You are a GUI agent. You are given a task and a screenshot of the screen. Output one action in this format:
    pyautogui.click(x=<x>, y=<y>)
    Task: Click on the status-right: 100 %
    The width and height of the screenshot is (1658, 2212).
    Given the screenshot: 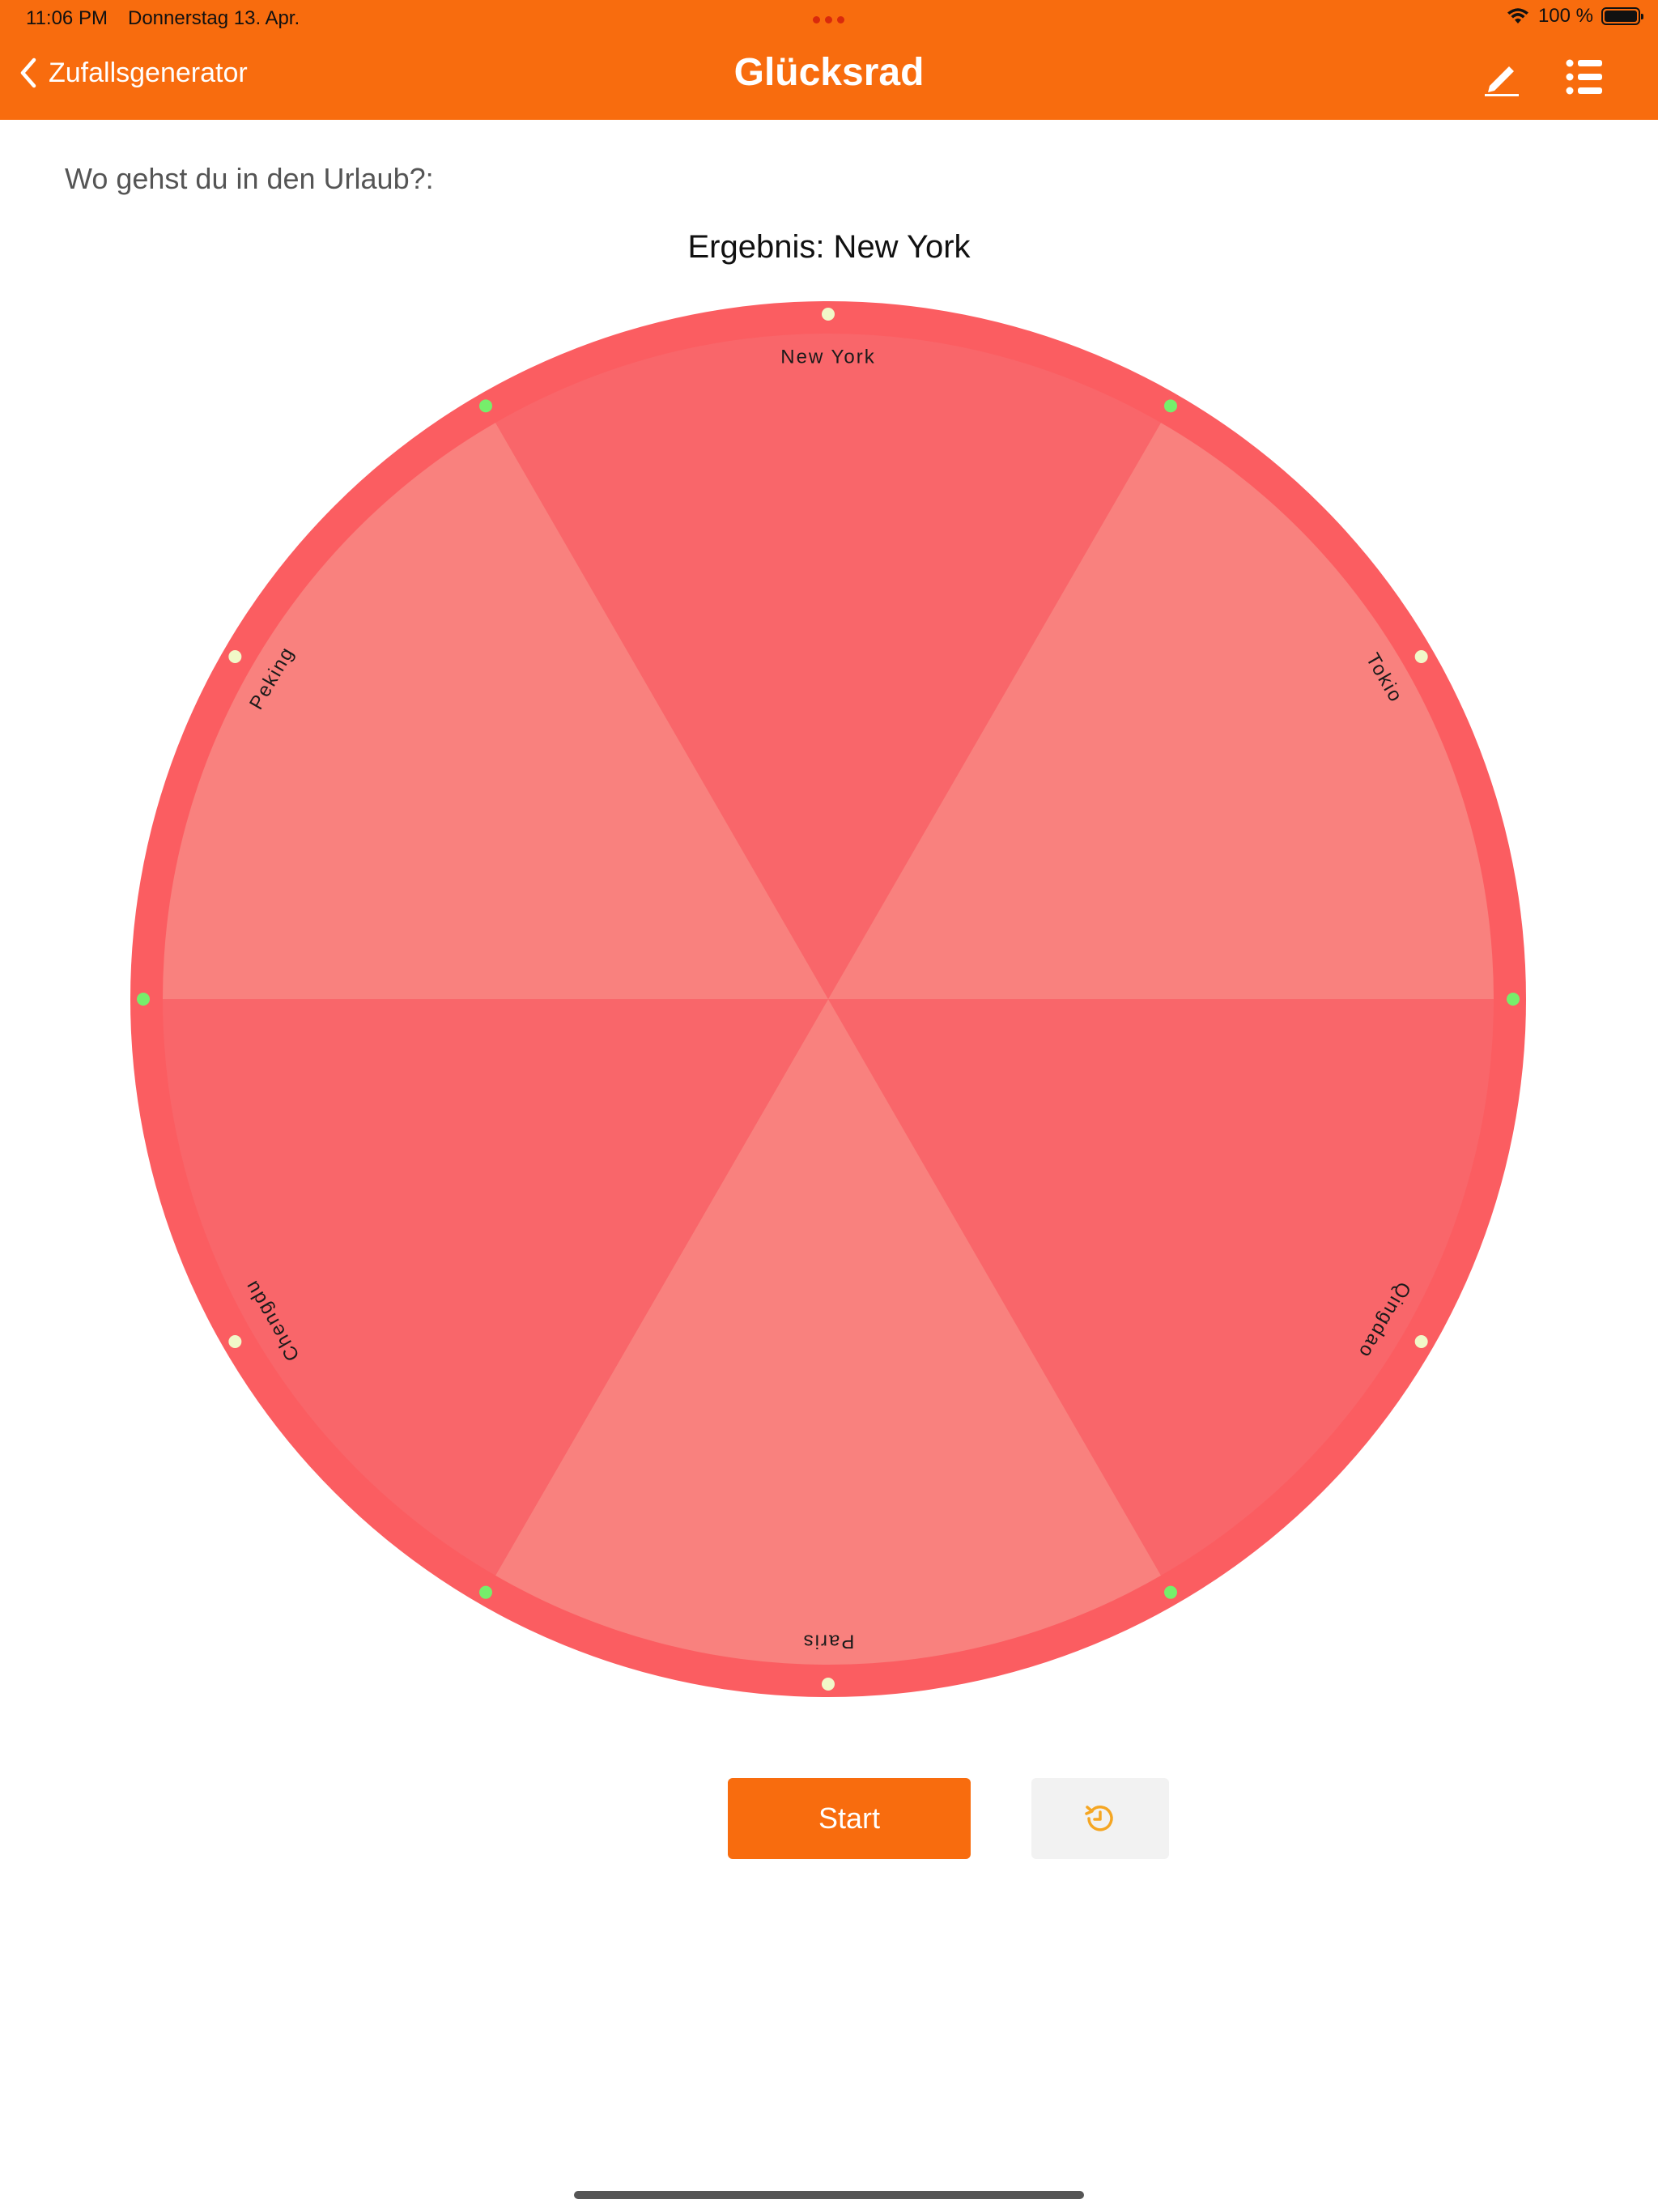 What is the action you would take?
    pyautogui.click(x=1574, y=16)
    